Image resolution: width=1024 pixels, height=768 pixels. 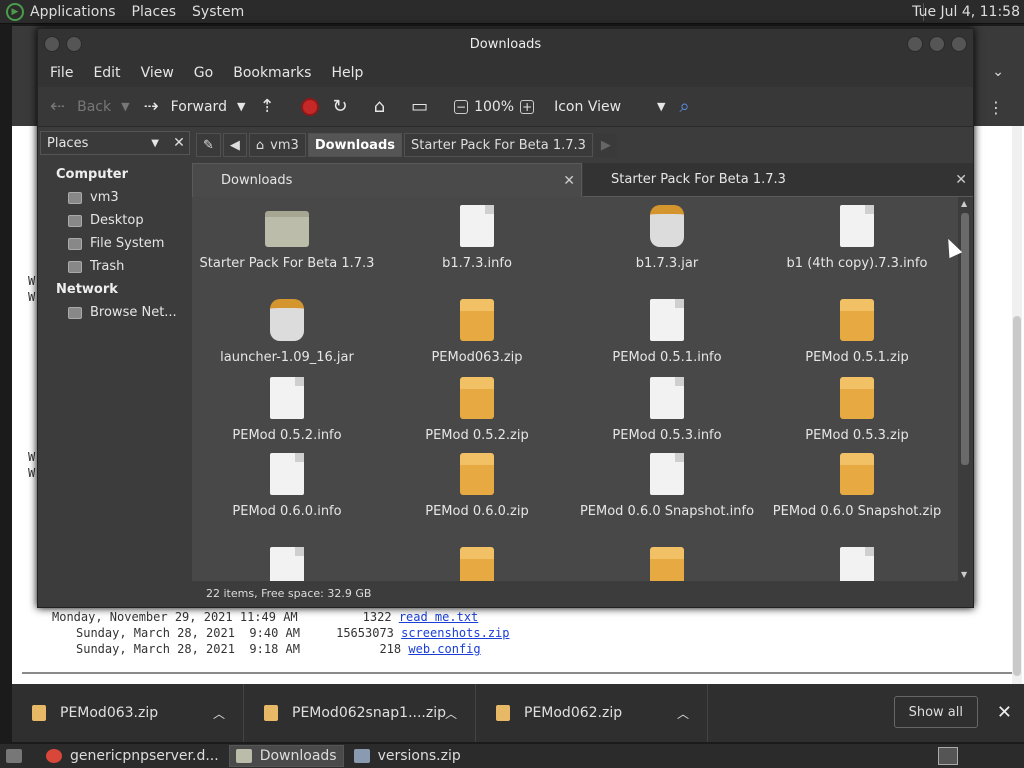 I want to click on tab-downloads: Downloads ✕, so click(x=387, y=180).